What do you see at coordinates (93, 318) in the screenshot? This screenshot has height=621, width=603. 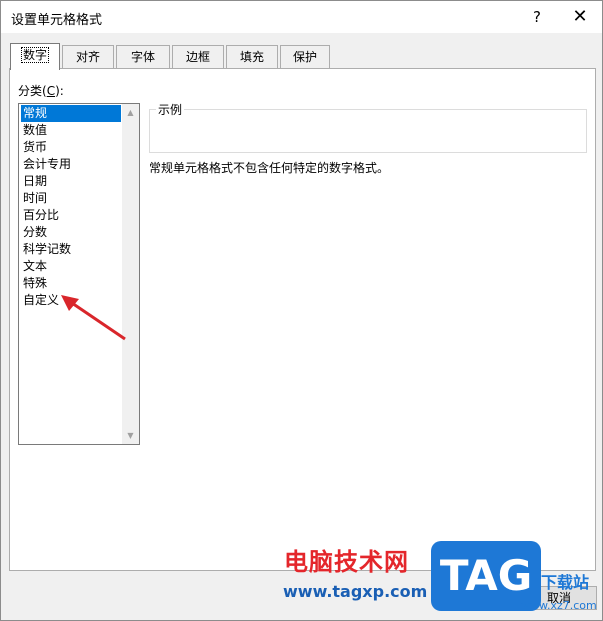 I see `annotation-arrow-icon` at bounding box center [93, 318].